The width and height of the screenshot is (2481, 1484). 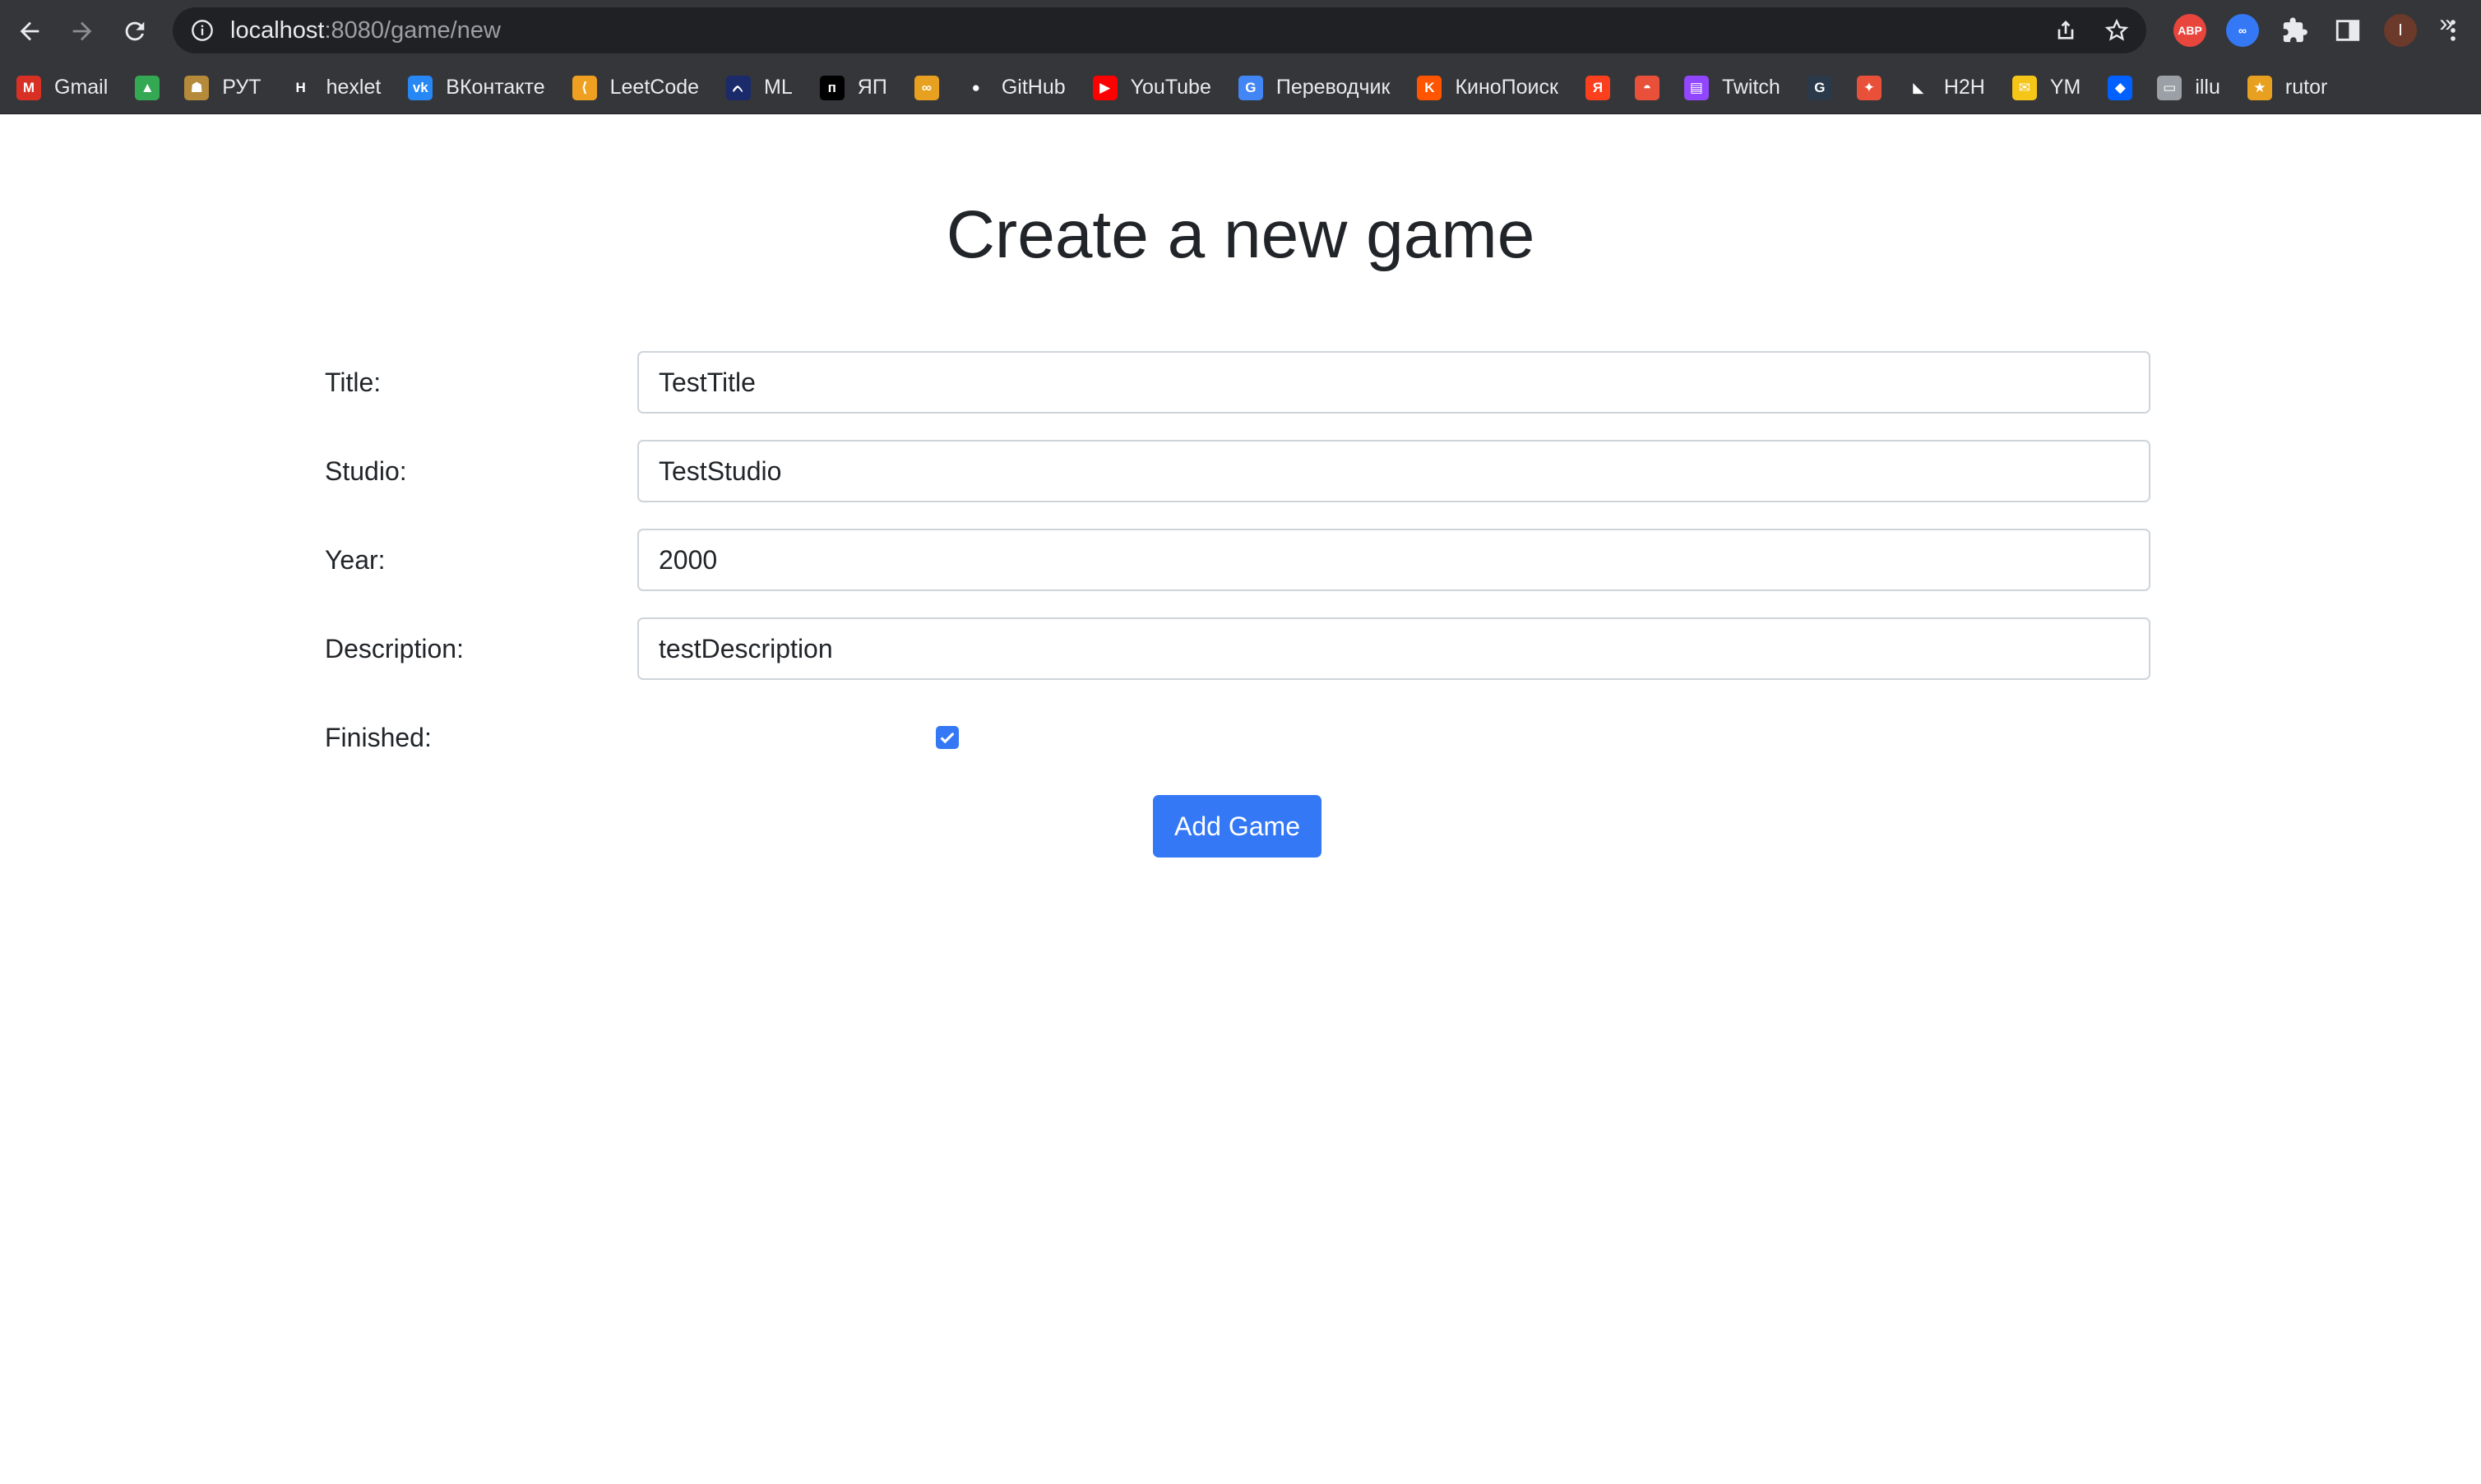 I want to click on bookmark-item: ▲, so click(x=147, y=88).